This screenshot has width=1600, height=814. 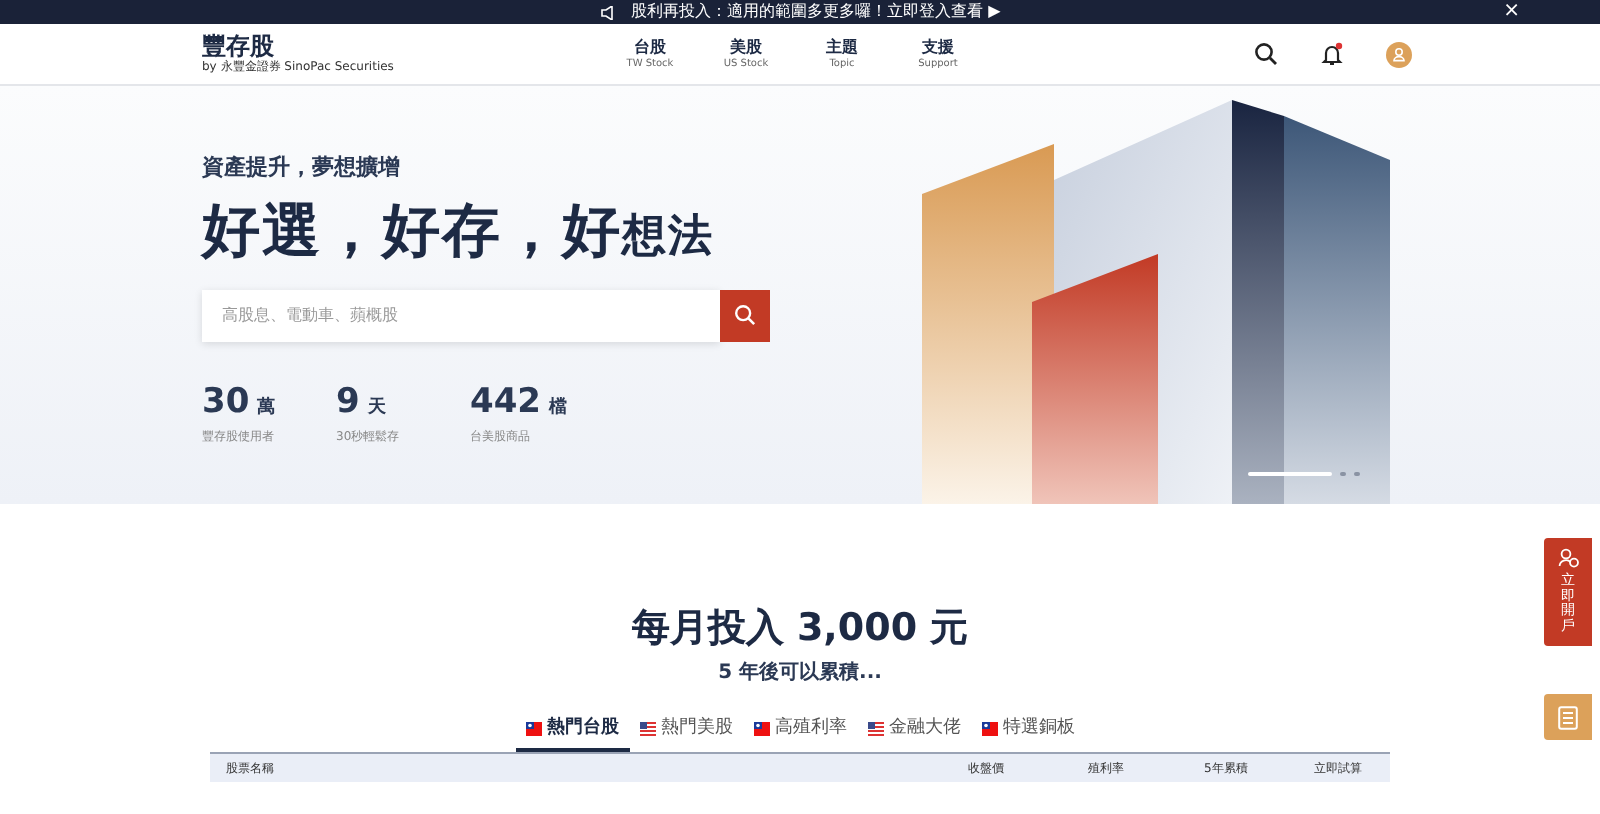 What do you see at coordinates (800, 731) in the screenshot?
I see `tab: 高殖利率` at bounding box center [800, 731].